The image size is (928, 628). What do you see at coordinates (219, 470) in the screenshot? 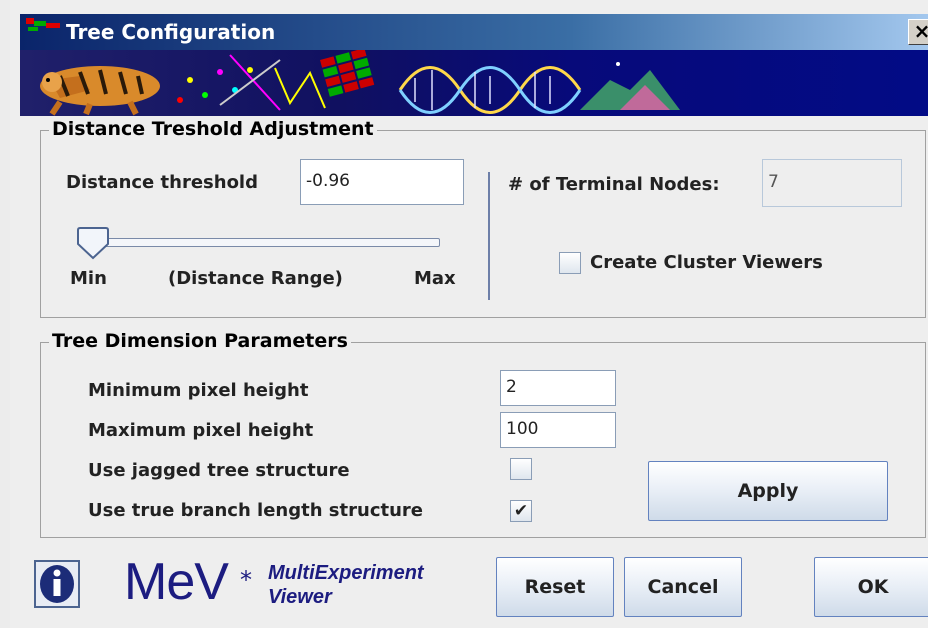
I see `jagged-tree-label: Use jagged tree structure` at bounding box center [219, 470].